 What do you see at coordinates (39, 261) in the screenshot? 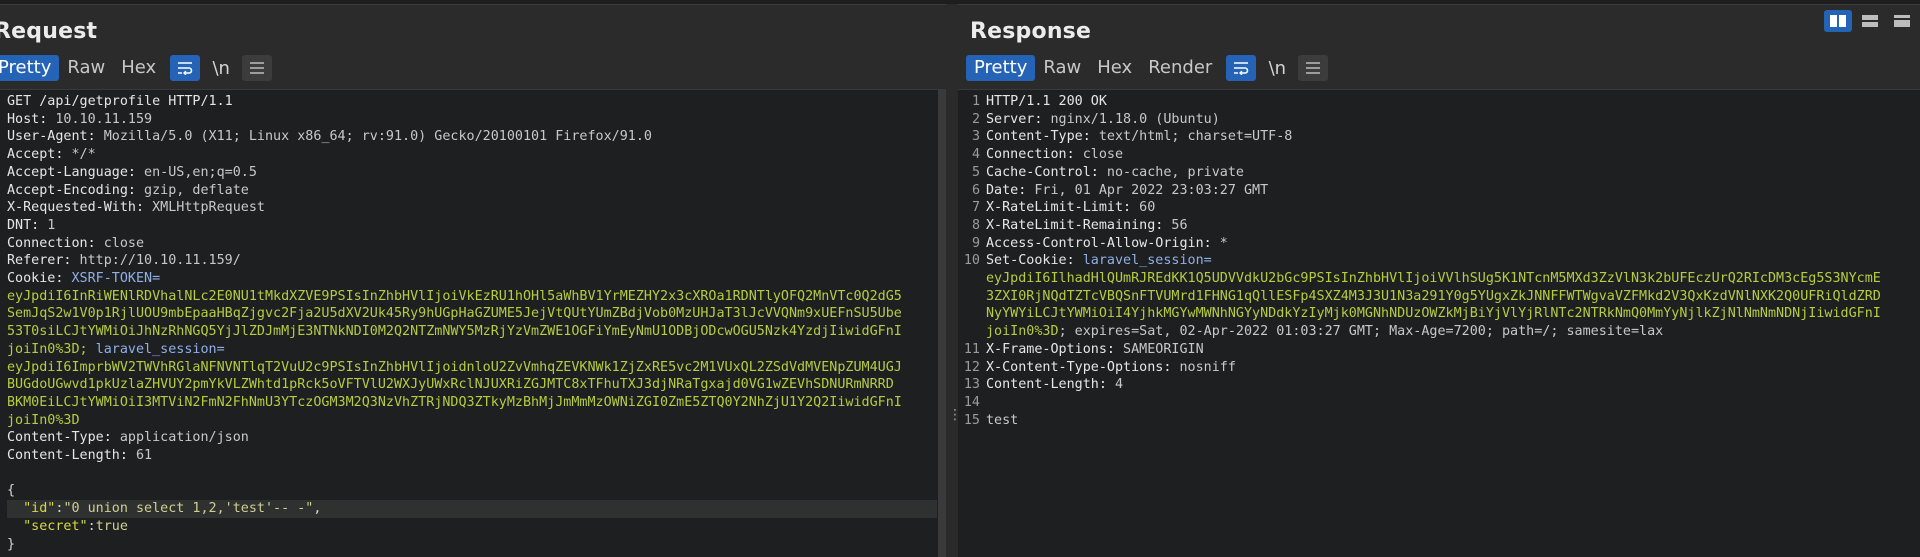
I see `header-name: Referer:` at bounding box center [39, 261].